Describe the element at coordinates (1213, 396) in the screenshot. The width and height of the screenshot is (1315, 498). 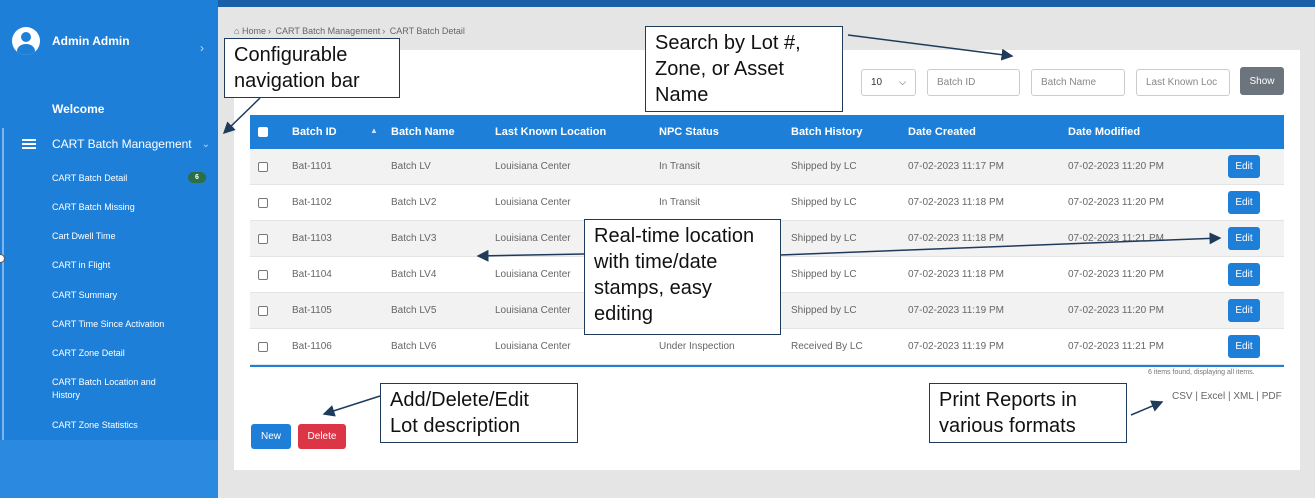
I see `export-excel-link: Excel` at that location.